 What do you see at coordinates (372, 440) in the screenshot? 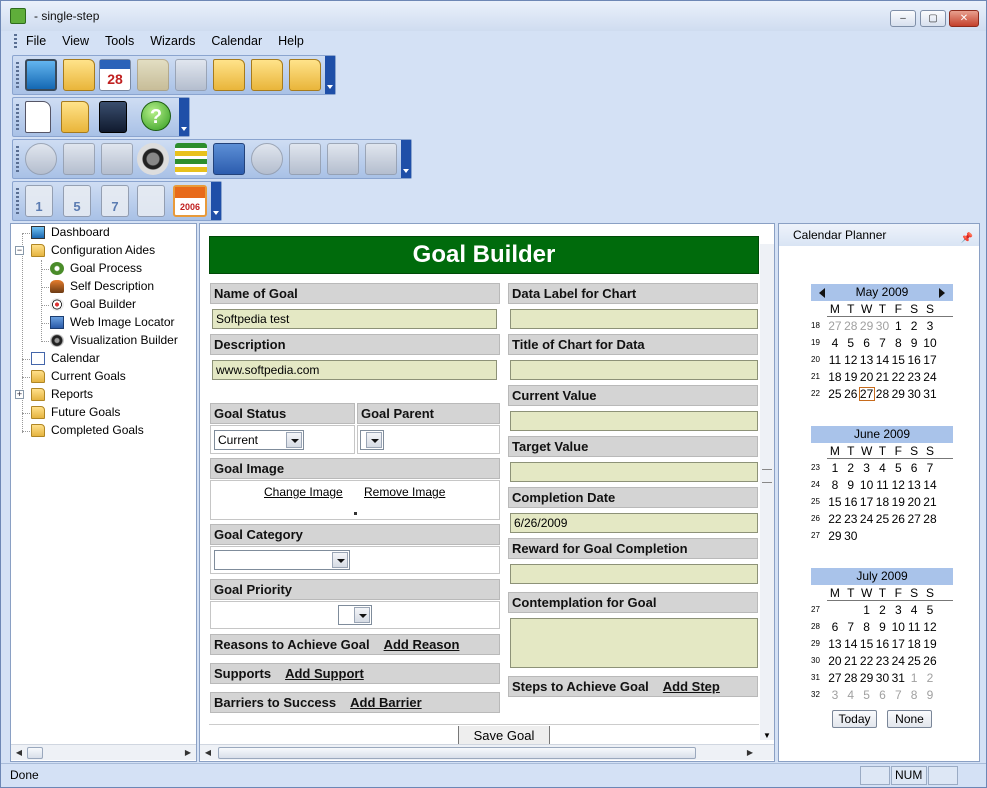
I see `goal-parent-select` at bounding box center [372, 440].